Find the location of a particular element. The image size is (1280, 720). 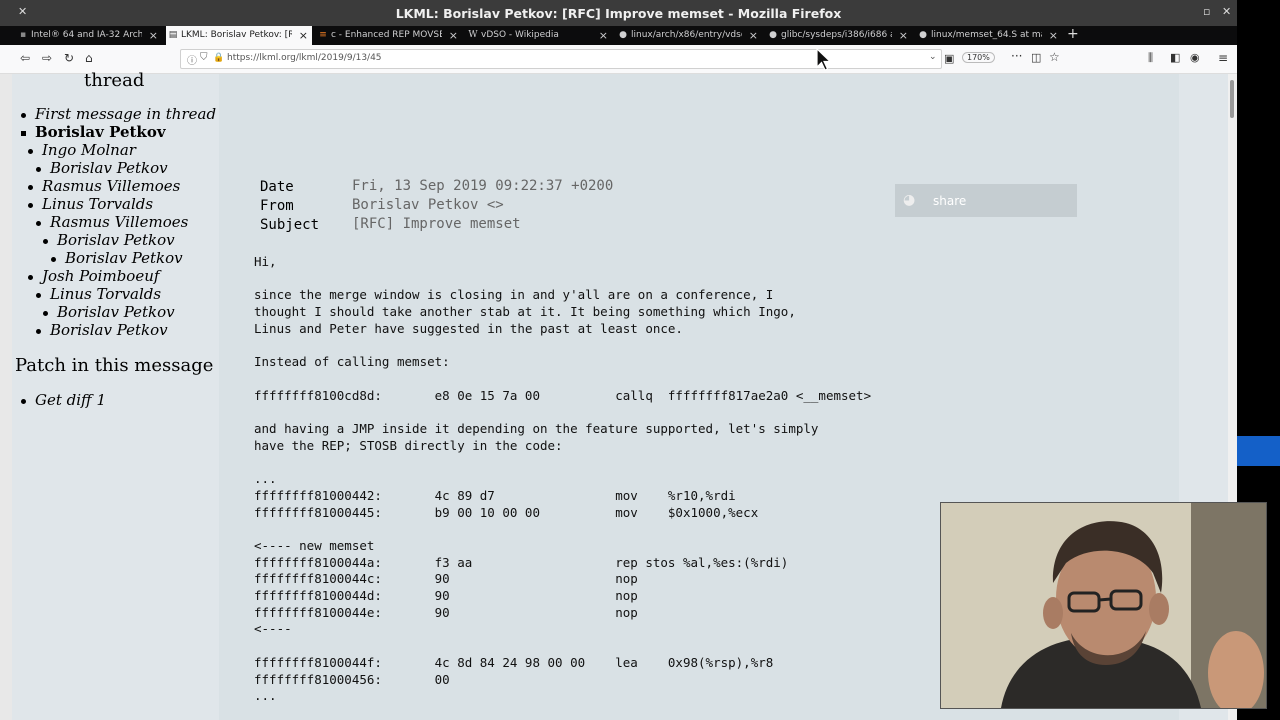

tab-github-vdso: ● linux/arch/x86/entry/vdso × is located at coordinates (689, 35).